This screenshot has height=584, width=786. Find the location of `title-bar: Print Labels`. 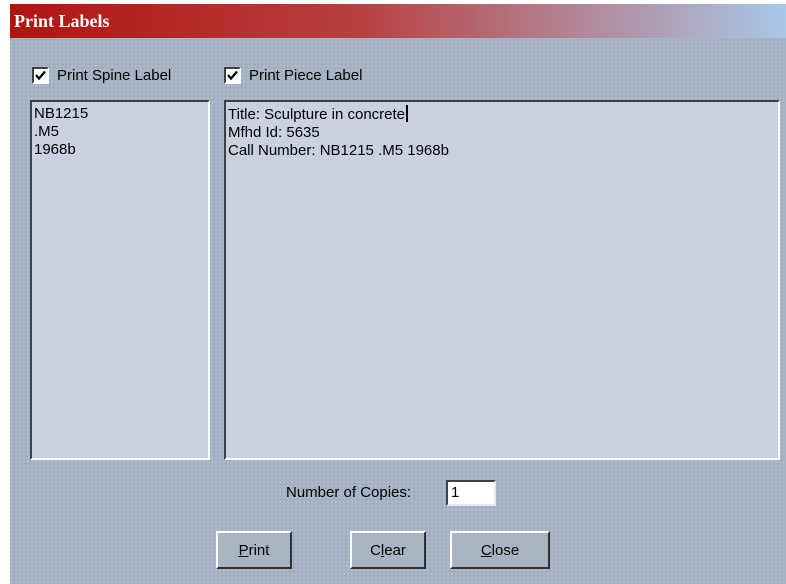

title-bar: Print Labels is located at coordinates (398, 21).